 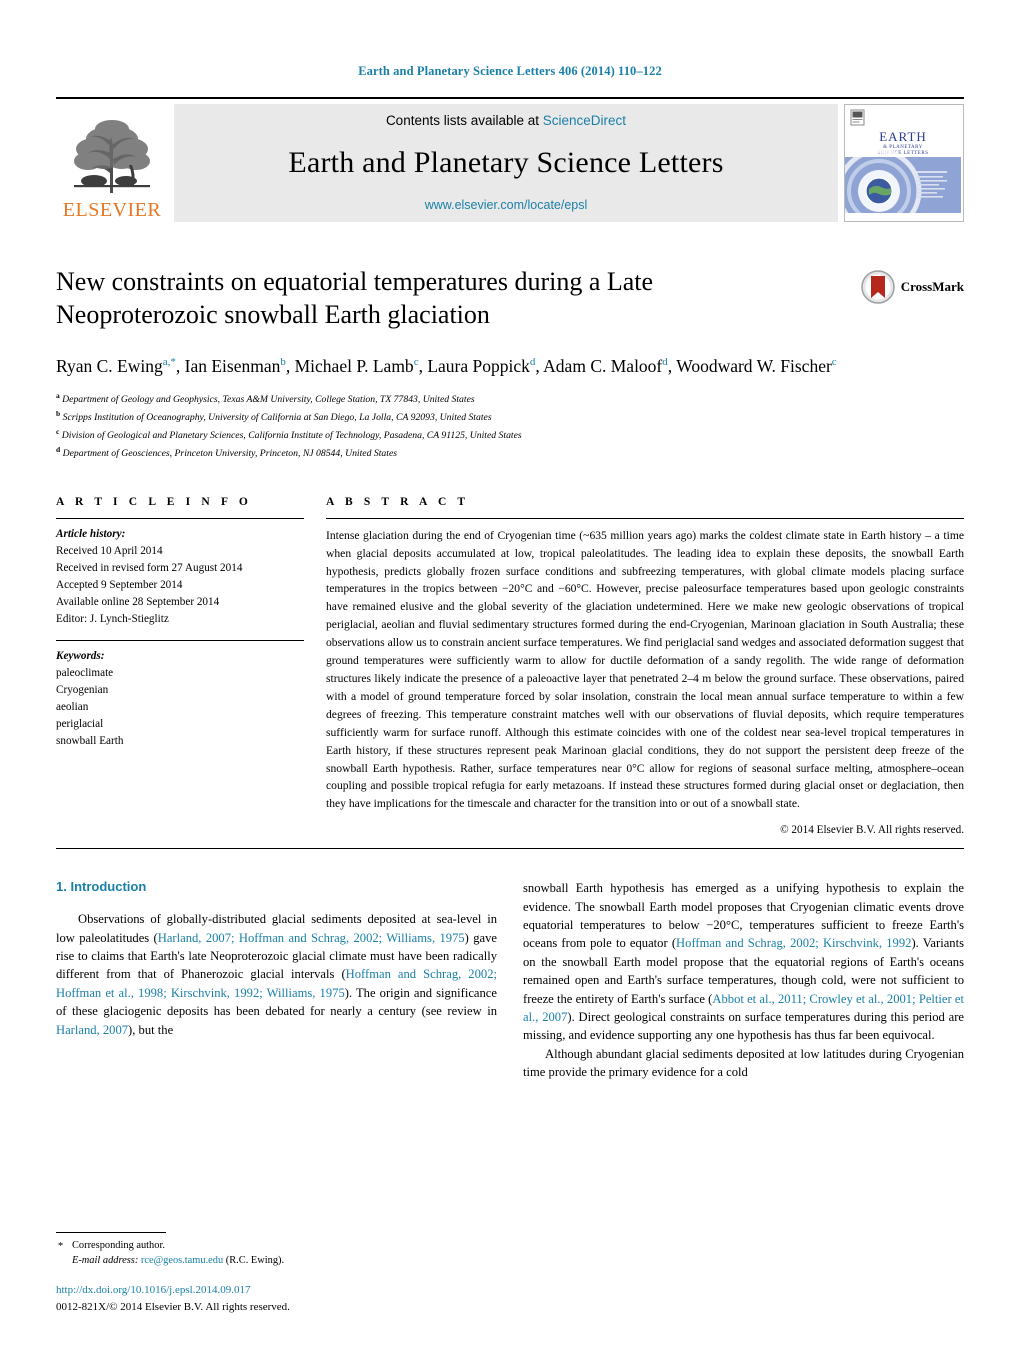 I want to click on article-info-heading: A R T I C L E I N F O, so click(x=154, y=501).